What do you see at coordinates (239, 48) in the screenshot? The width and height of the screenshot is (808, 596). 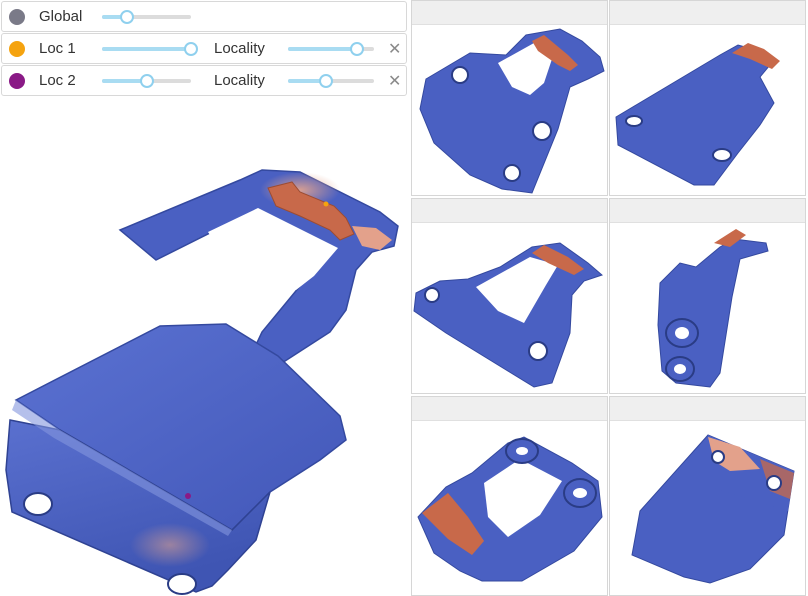 I see `loc1-locality-label: Locality` at bounding box center [239, 48].